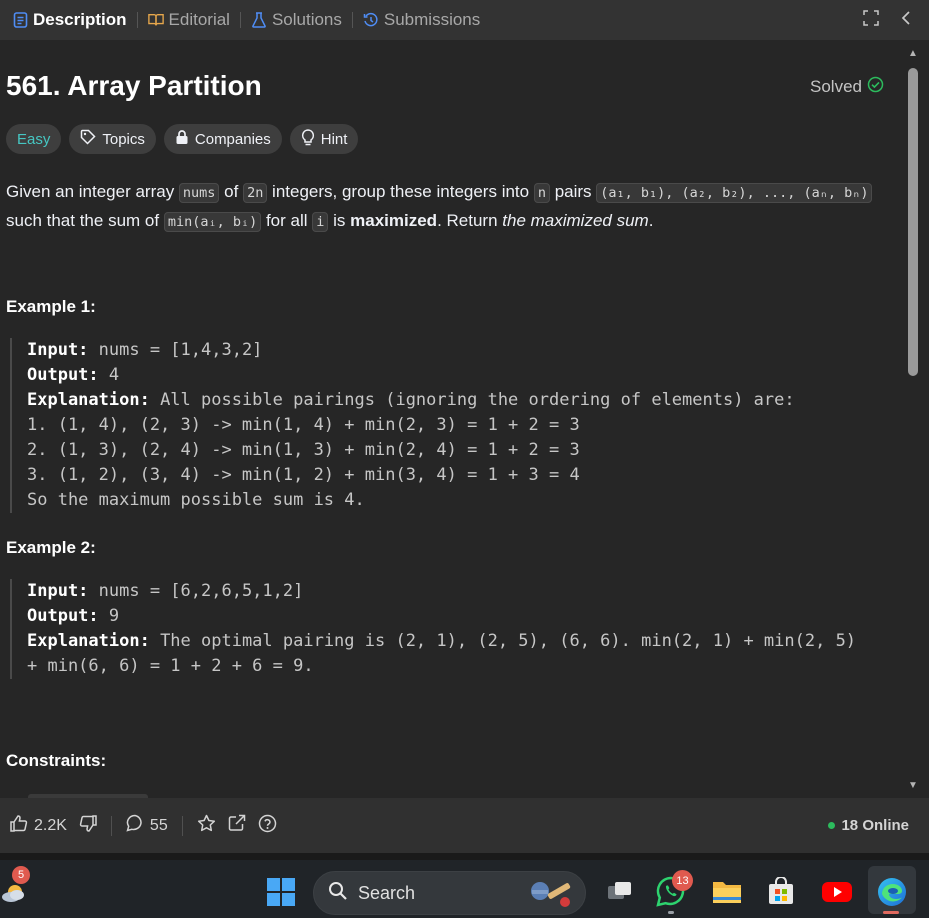 The height and width of the screenshot is (918, 929). I want to click on tab-submissions-label: Submissions, so click(432, 19).